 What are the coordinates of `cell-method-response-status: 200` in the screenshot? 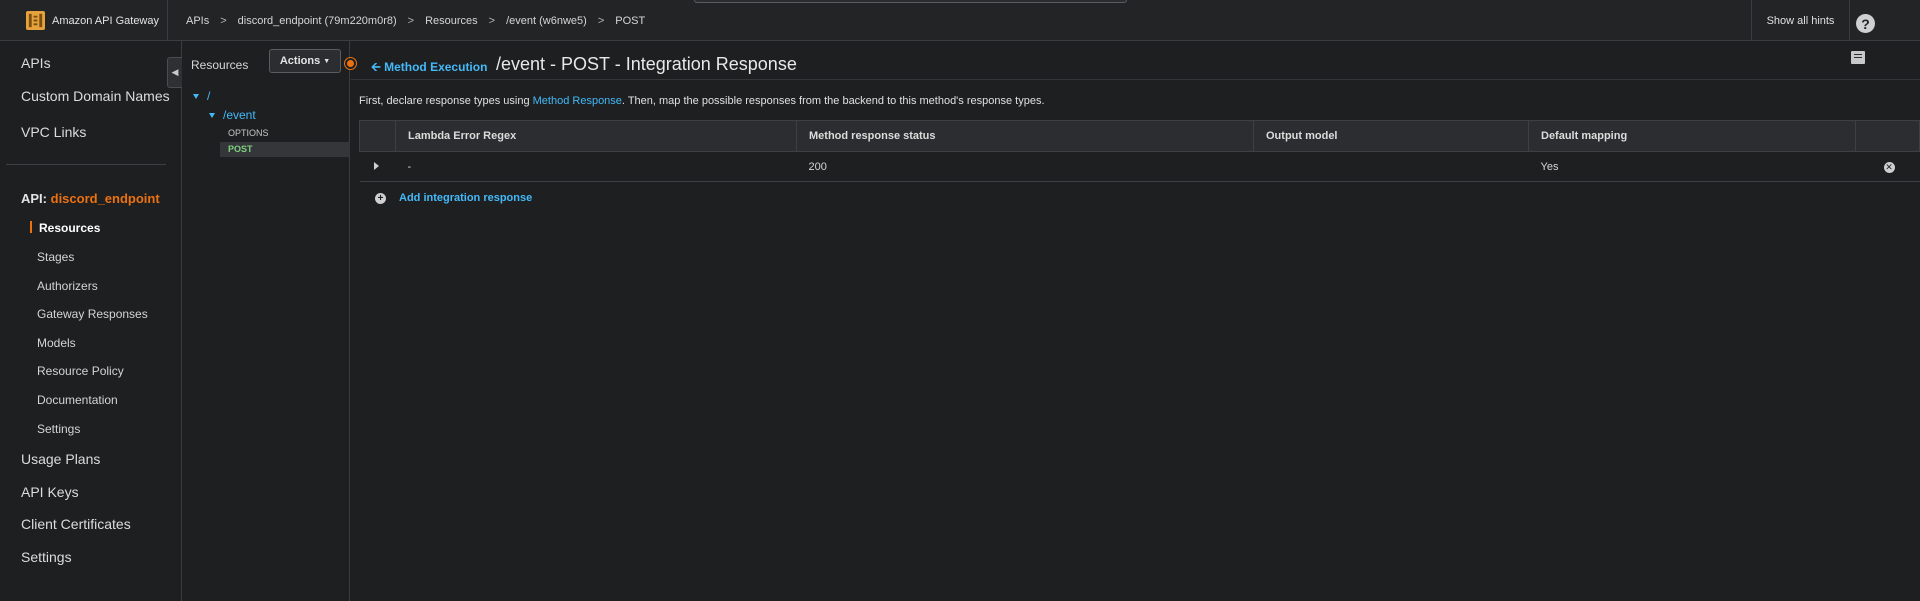 It's located at (1025, 166).